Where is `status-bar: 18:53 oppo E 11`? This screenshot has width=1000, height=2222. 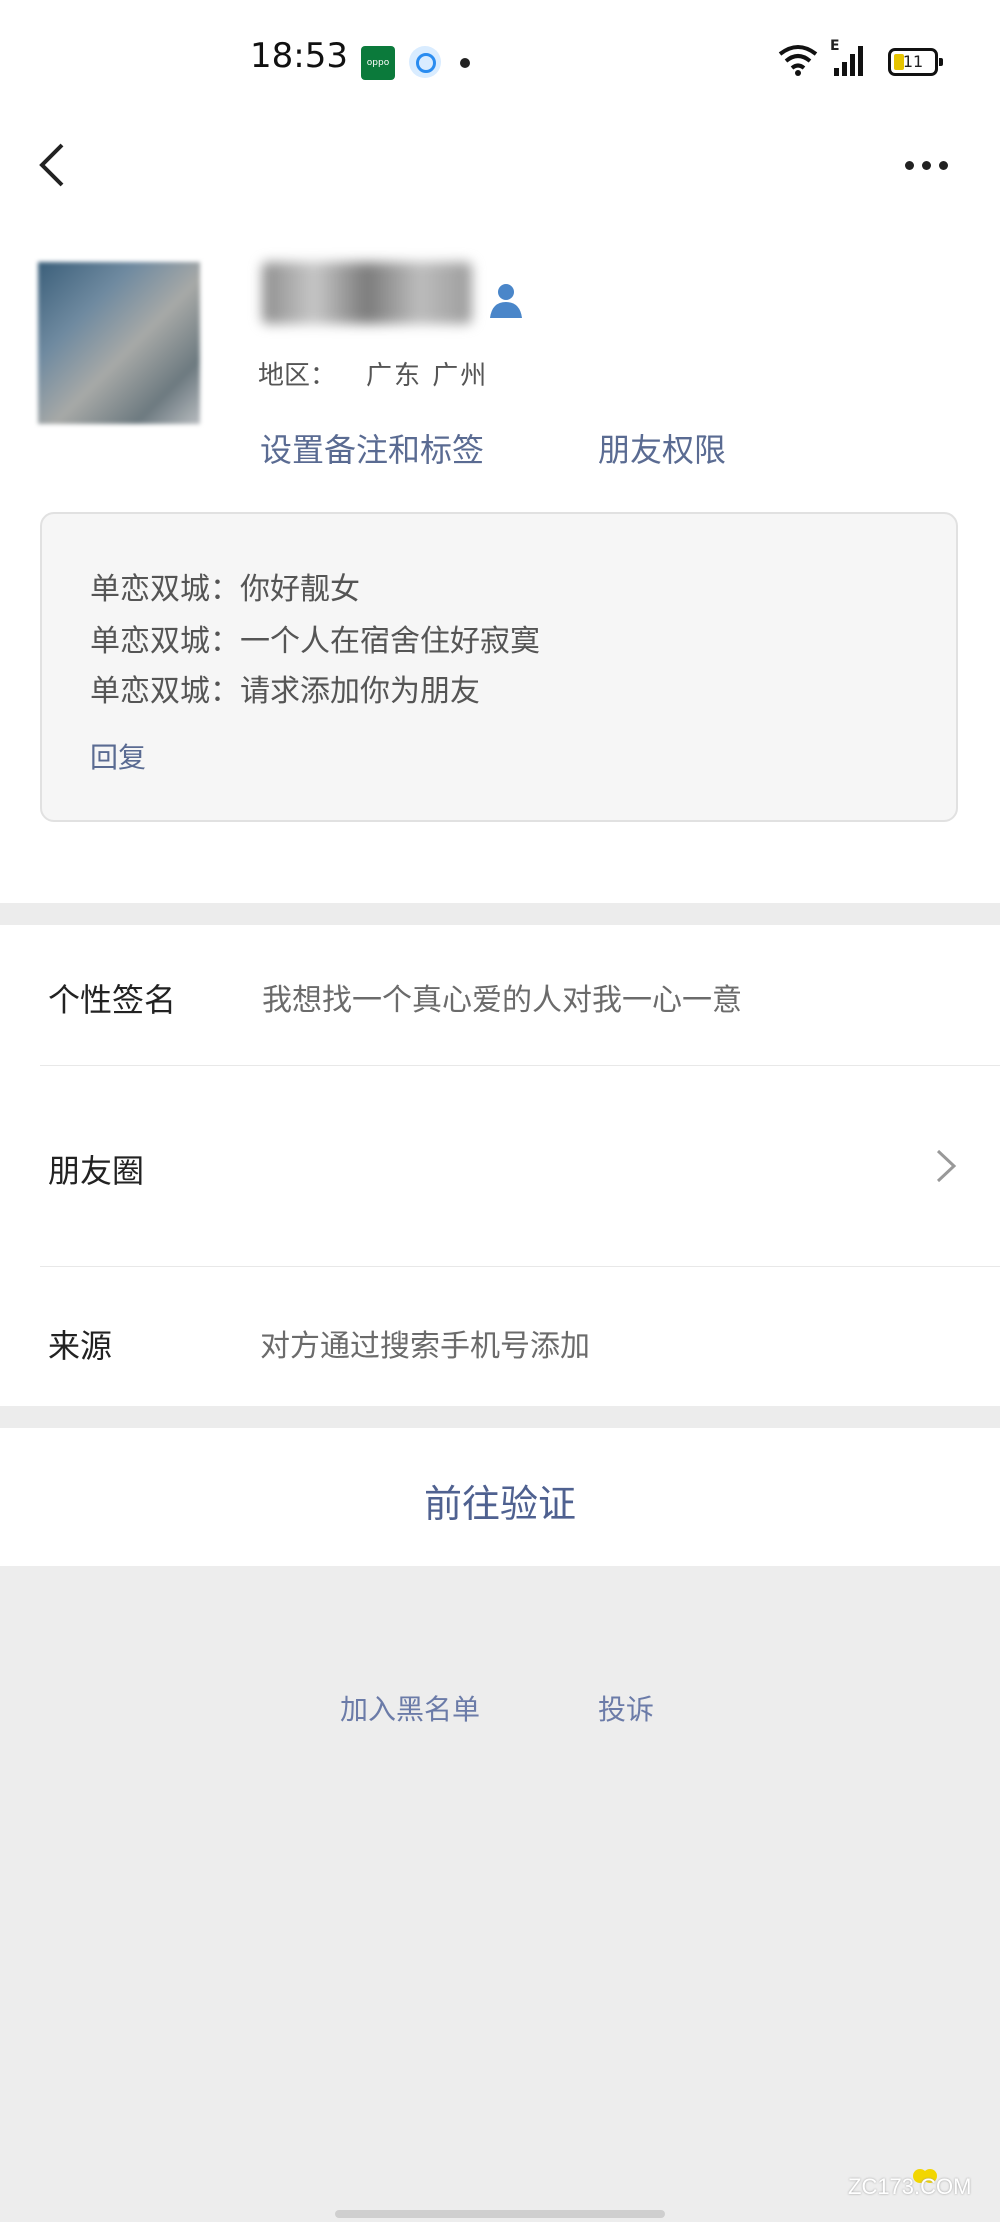
status-bar: 18:53 oppo E 11 is located at coordinates (500, 60).